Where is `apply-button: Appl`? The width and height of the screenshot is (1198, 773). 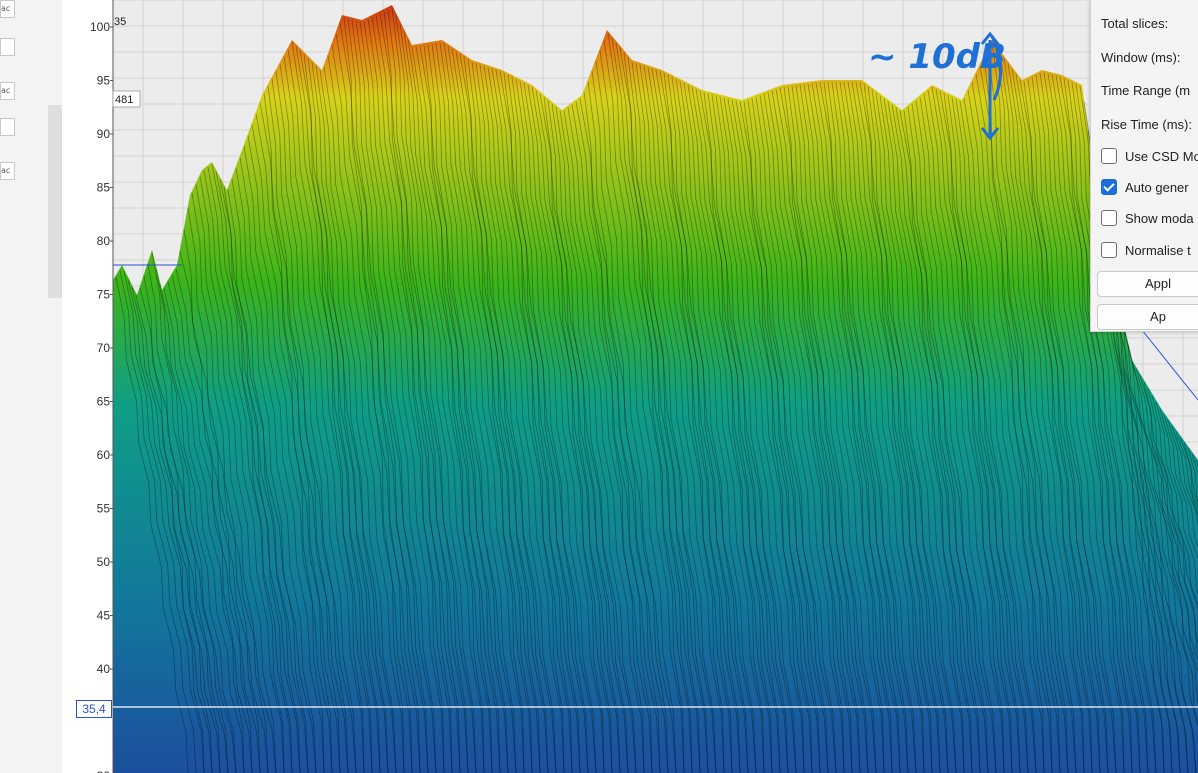
apply-button: Appl is located at coordinates (1147, 284).